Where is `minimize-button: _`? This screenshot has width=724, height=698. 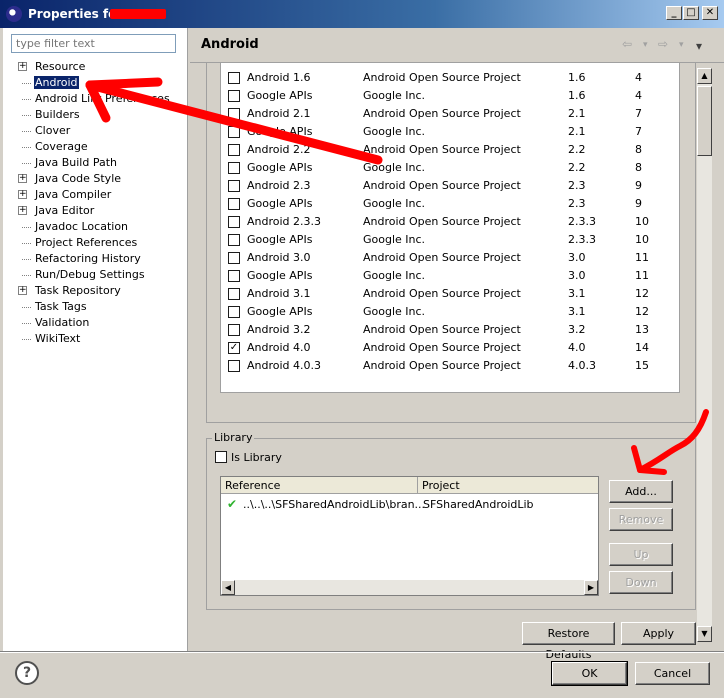 minimize-button: _ is located at coordinates (674, 13).